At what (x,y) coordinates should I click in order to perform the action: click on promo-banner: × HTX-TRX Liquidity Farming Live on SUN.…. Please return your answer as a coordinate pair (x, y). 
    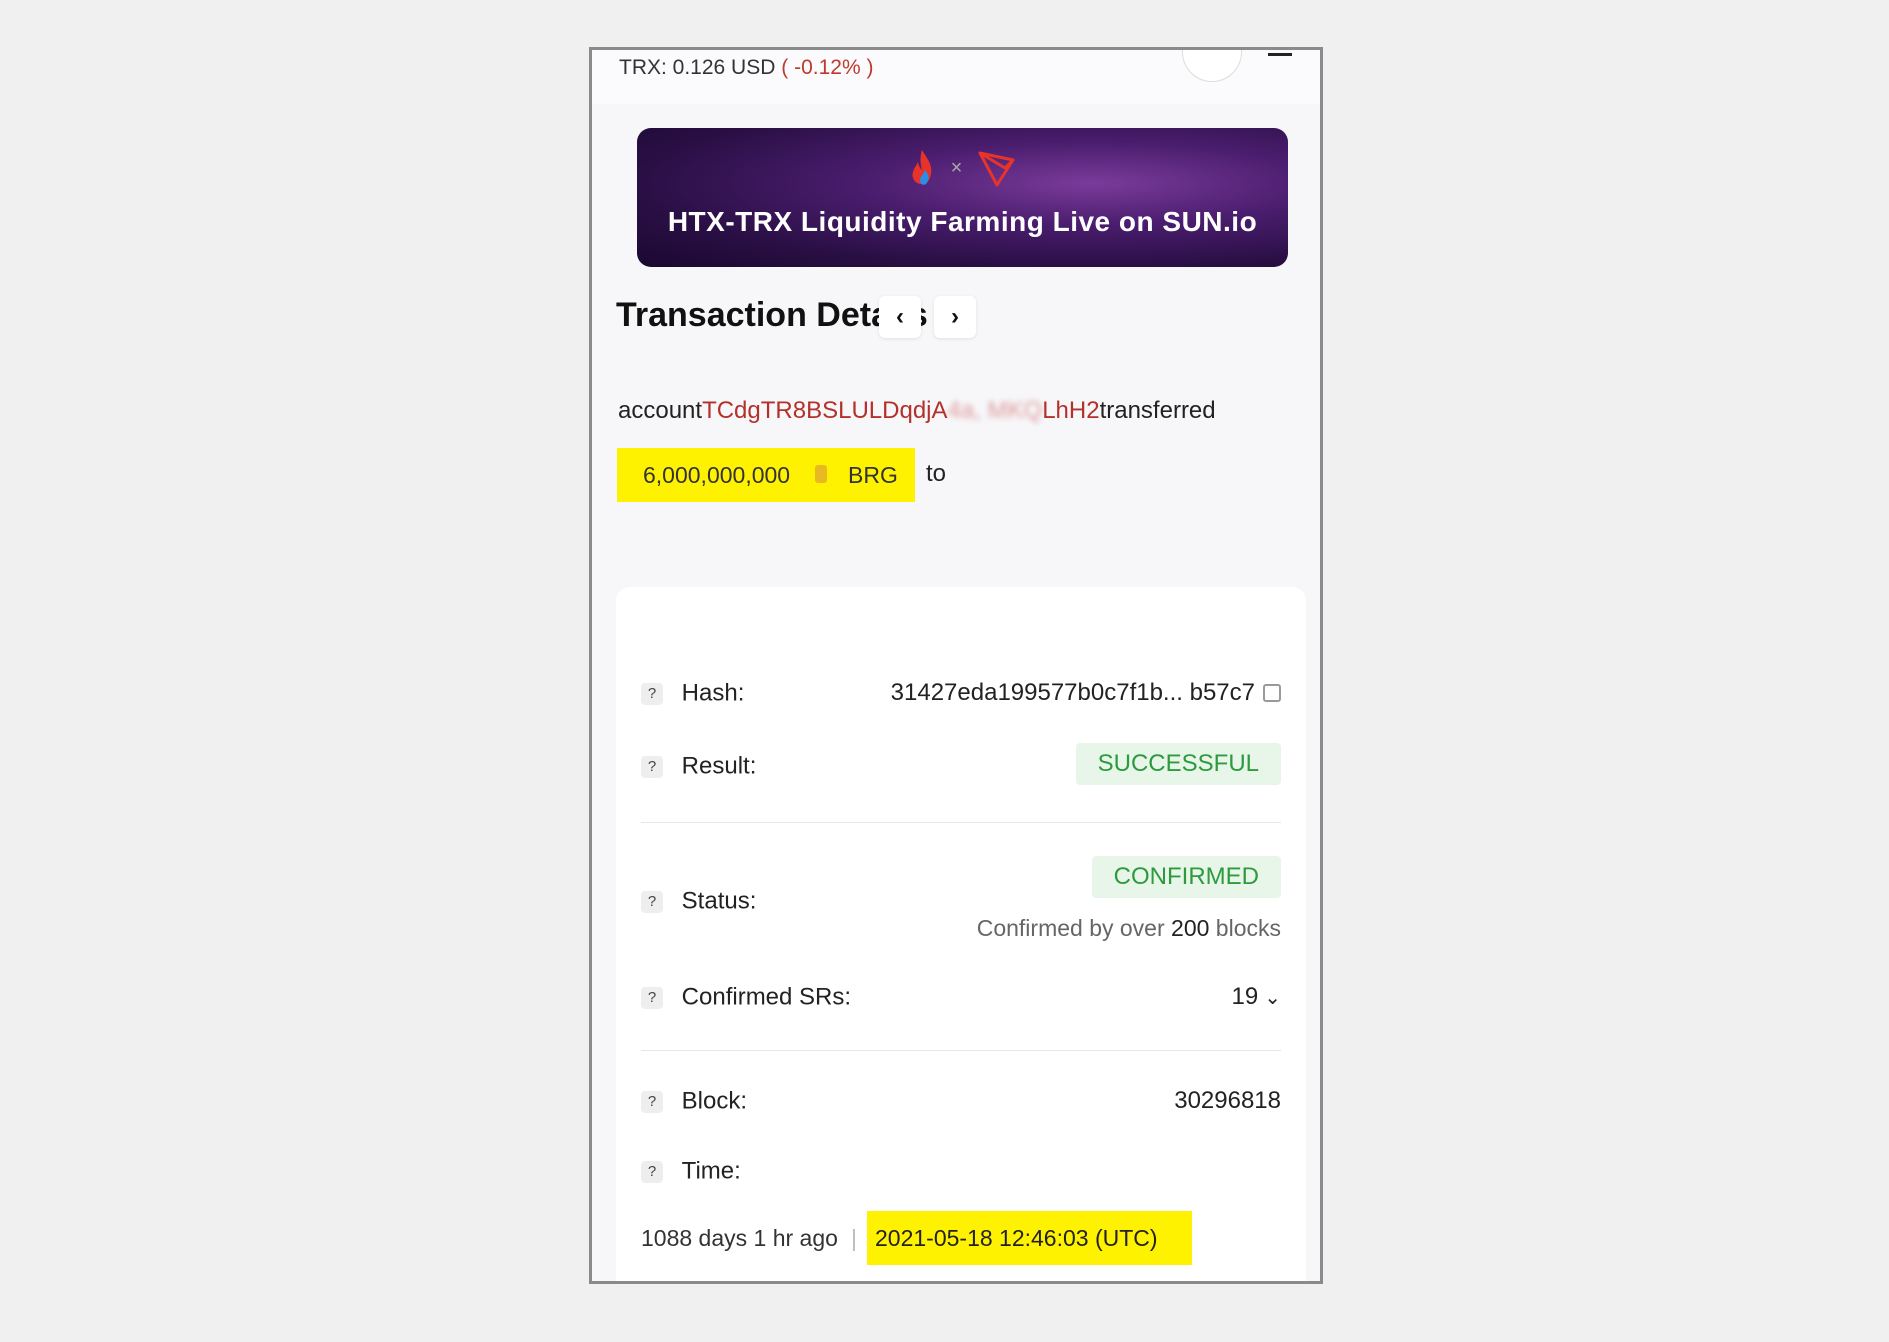
    Looking at the image, I should click on (962, 197).